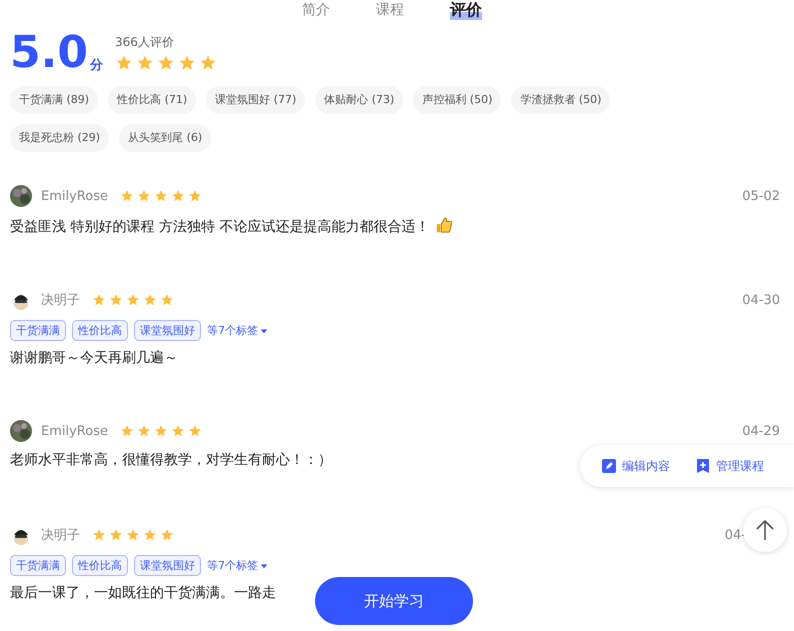 This screenshot has width=794, height=631. What do you see at coordinates (761, 196) in the screenshot?
I see `review-date: 05-02` at bounding box center [761, 196].